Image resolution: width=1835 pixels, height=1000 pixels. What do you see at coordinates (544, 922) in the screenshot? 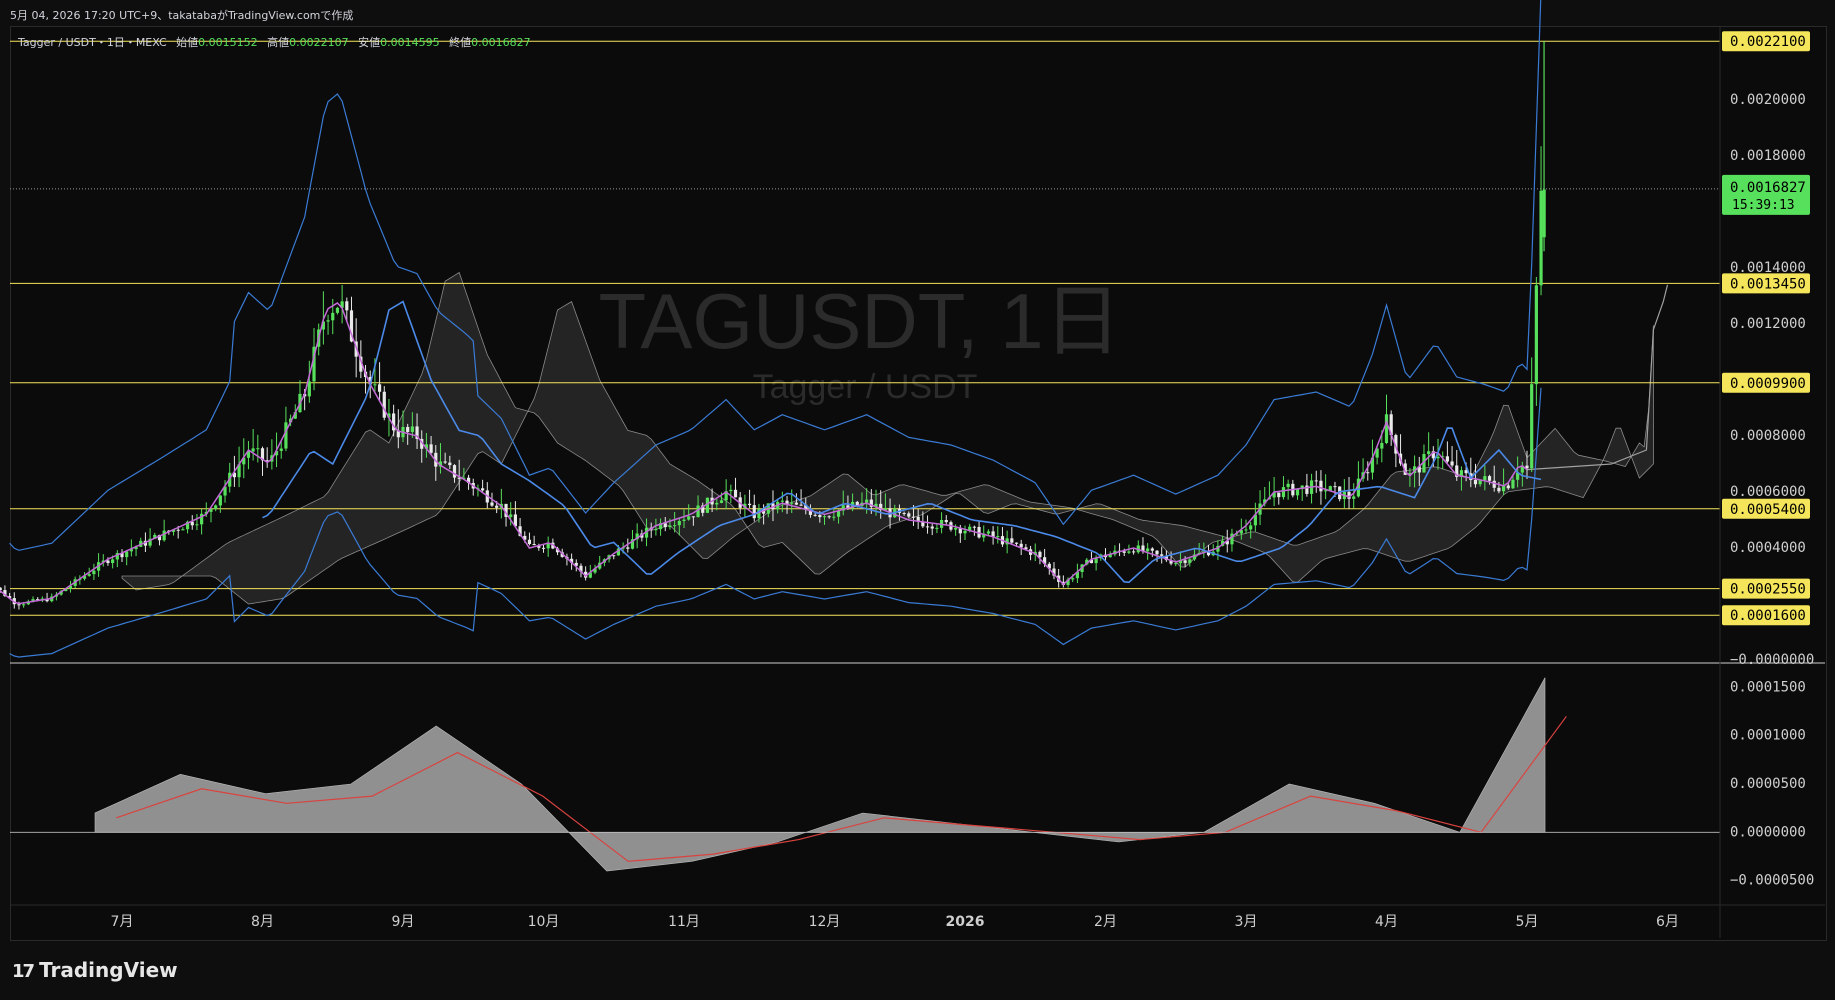
I see `time-tick-label: 10月` at bounding box center [544, 922].